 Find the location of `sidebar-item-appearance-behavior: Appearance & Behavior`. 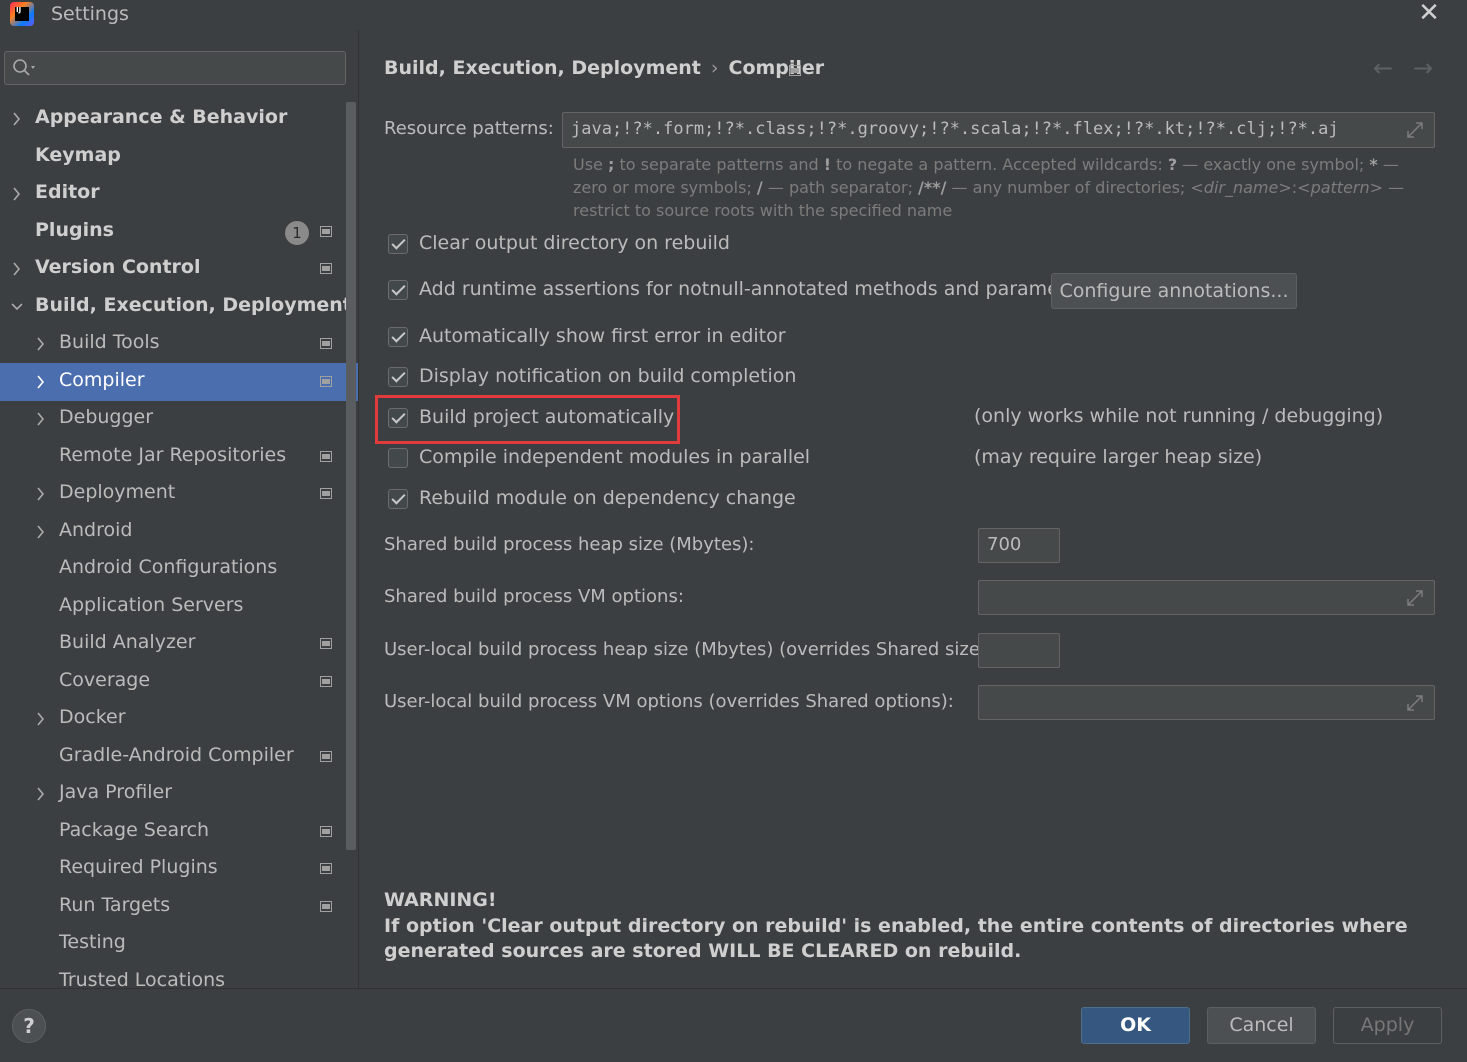

sidebar-item-appearance-behavior: Appearance & Behavior is located at coordinates (179, 119).